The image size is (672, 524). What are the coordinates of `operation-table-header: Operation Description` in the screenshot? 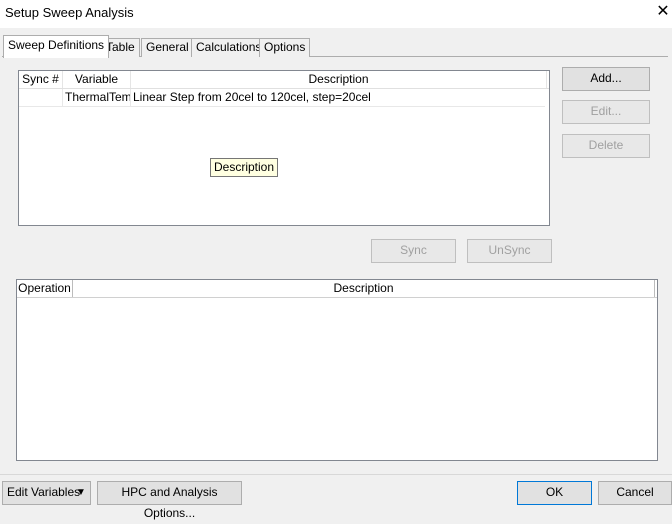 It's located at (337, 289).